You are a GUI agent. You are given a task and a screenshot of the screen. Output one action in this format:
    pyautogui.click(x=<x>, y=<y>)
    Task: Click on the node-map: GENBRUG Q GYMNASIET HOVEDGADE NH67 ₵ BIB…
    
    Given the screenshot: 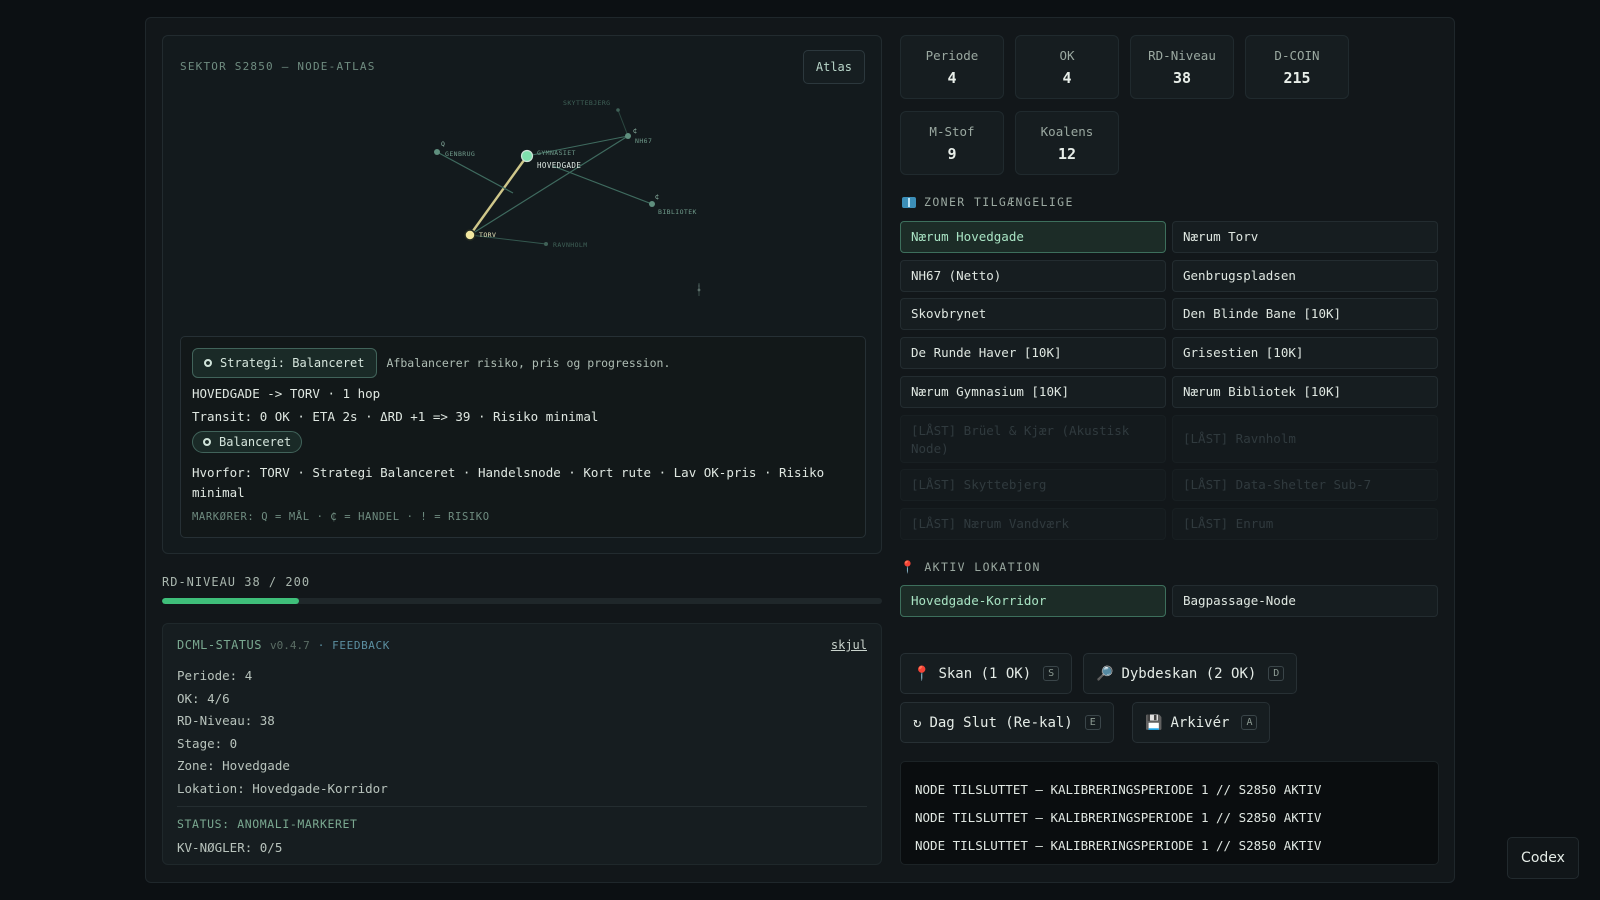 What is the action you would take?
    pyautogui.click(x=522, y=206)
    